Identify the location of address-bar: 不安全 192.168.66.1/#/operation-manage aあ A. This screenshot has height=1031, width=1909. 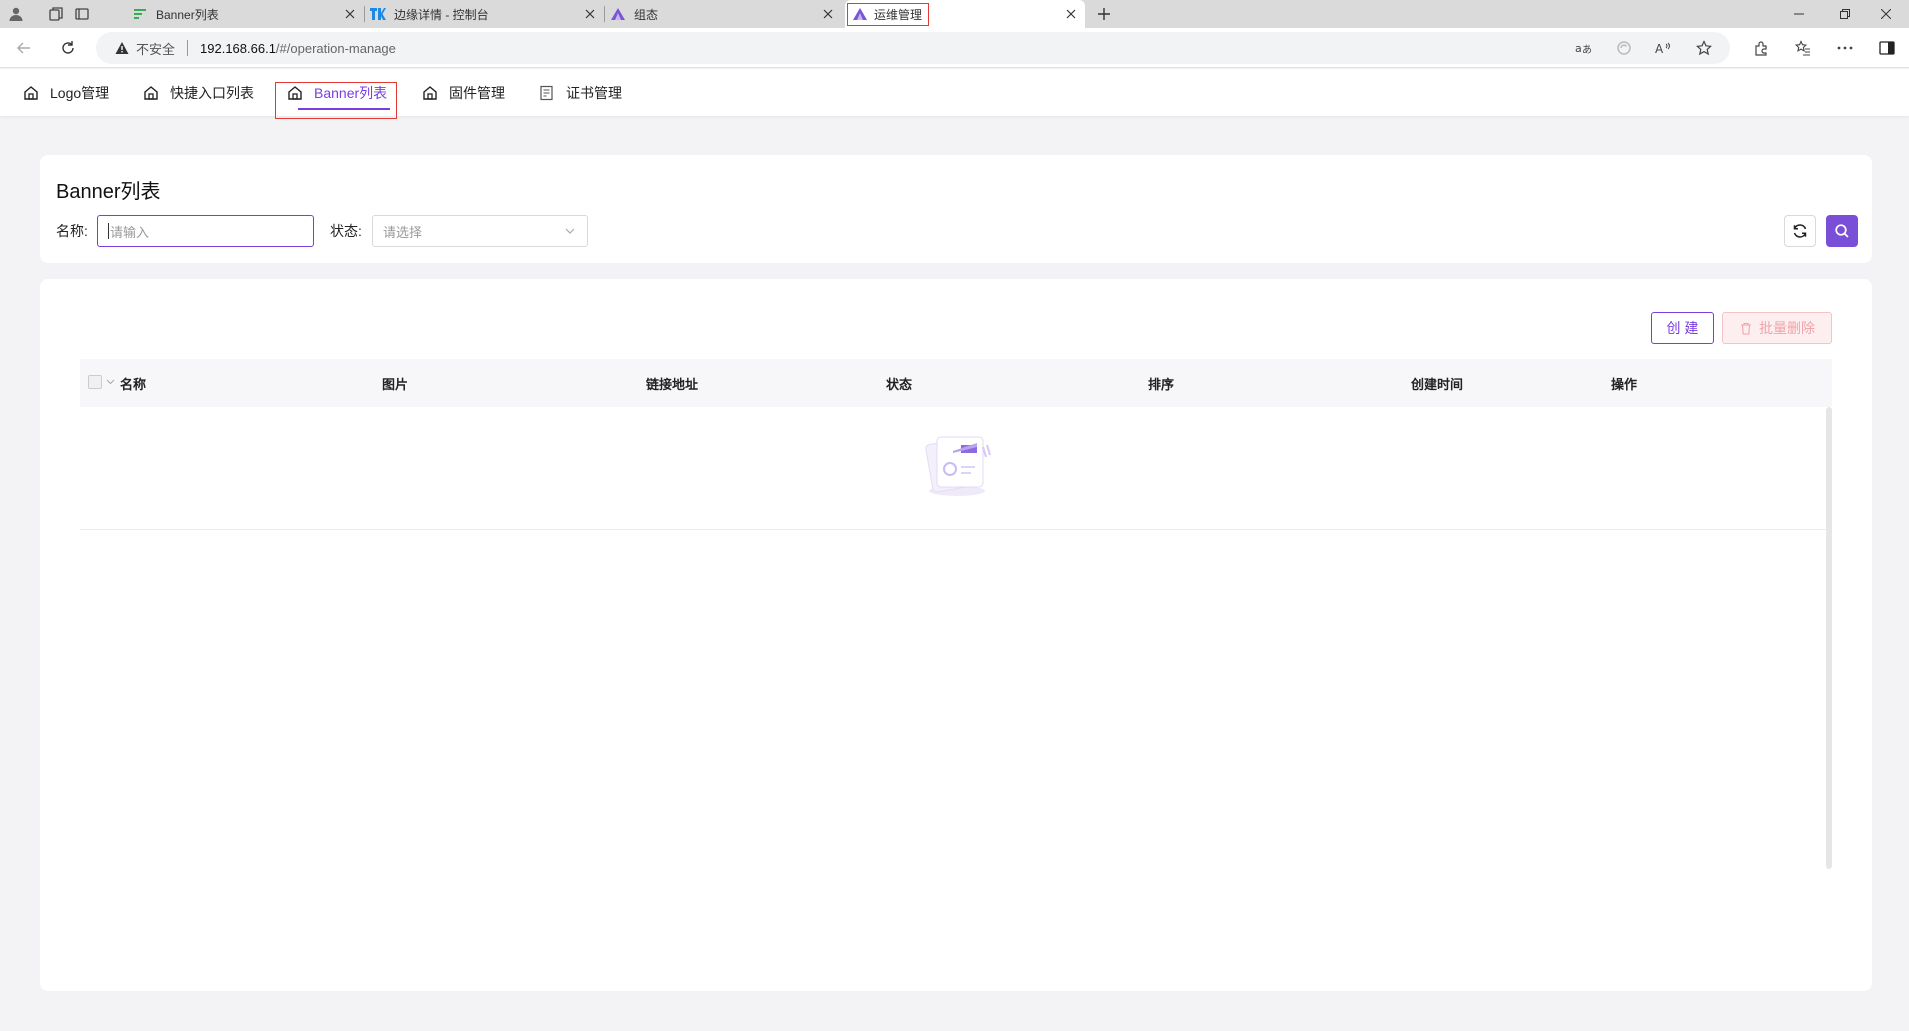
(913, 48).